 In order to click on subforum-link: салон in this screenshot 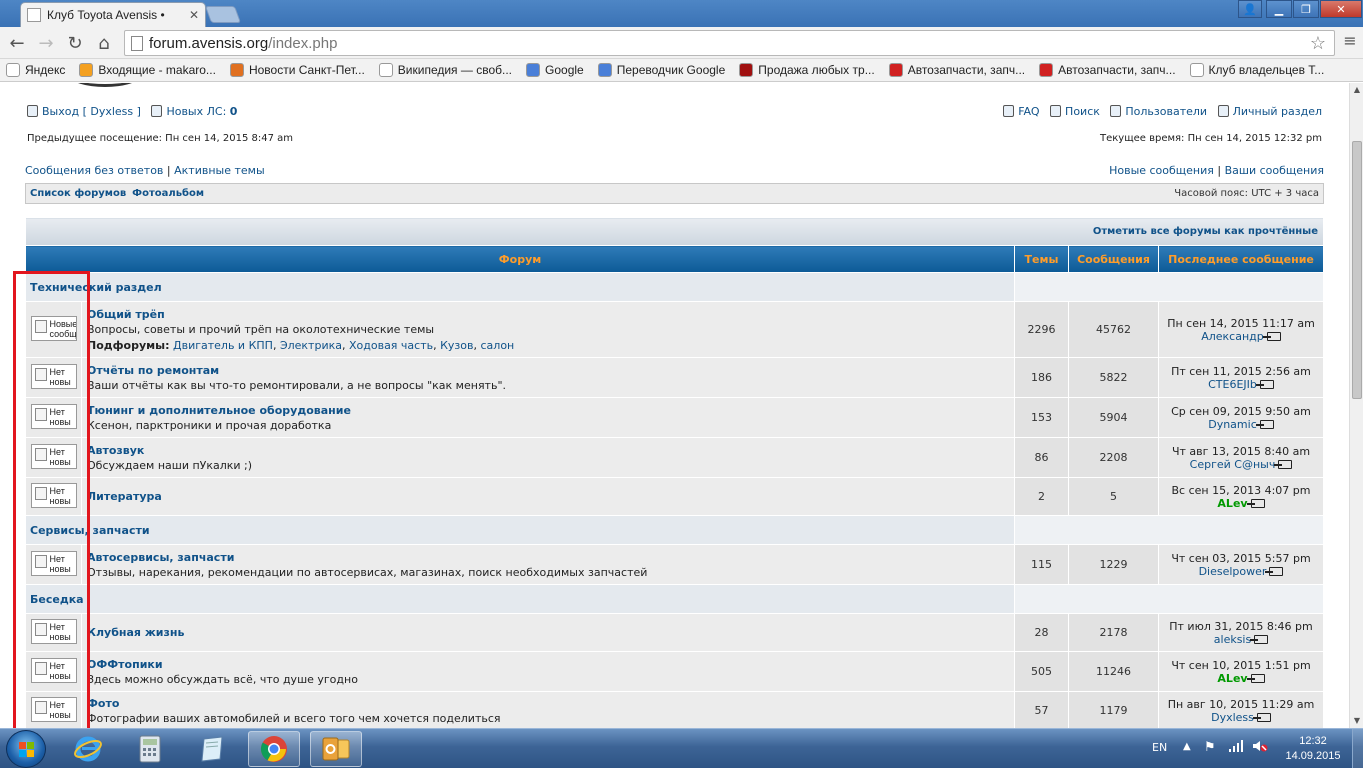, I will do `click(498, 345)`.